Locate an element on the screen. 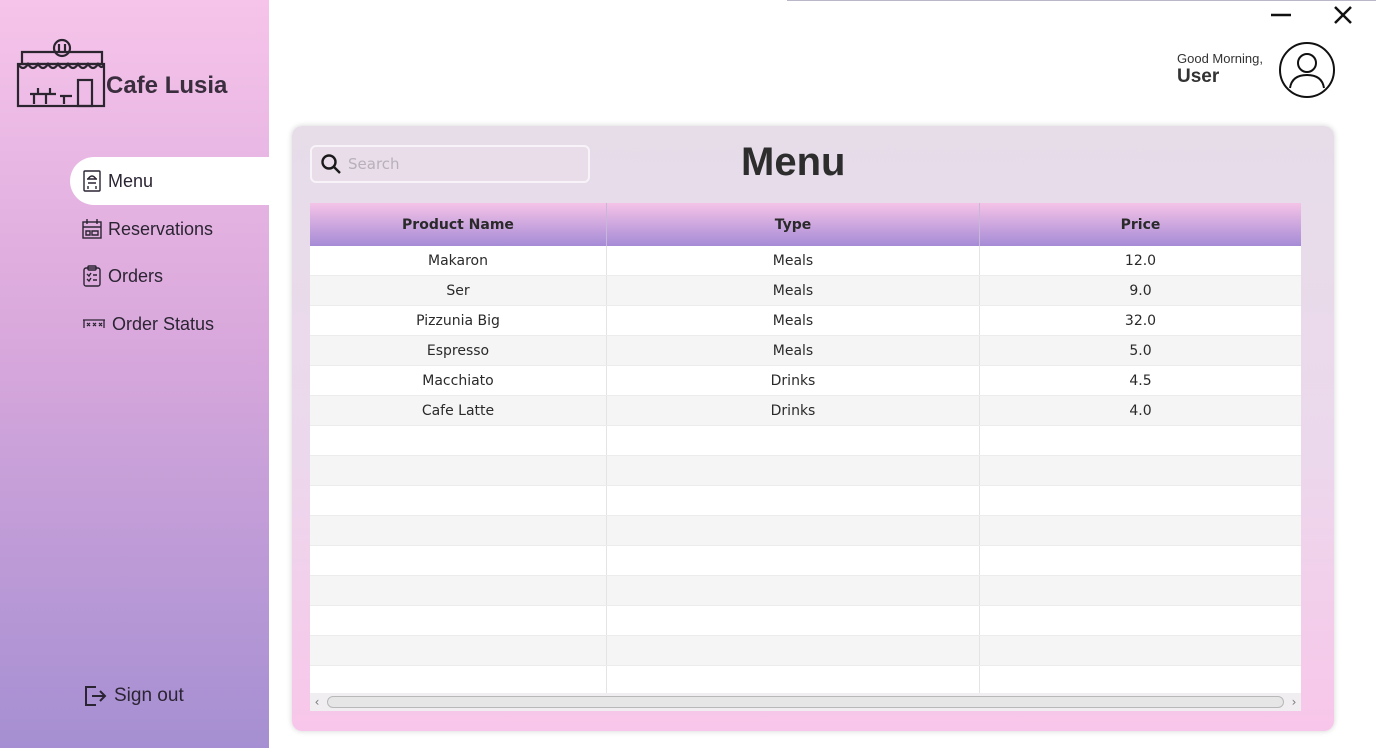  scrollbar-thumb is located at coordinates (805, 702).